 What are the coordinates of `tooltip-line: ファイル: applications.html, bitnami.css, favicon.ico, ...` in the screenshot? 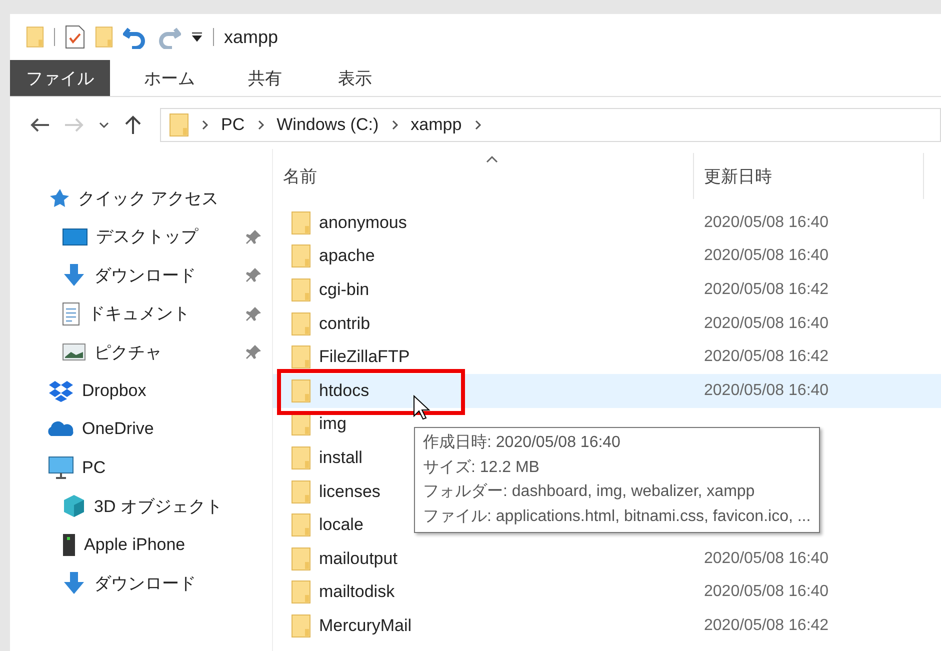 It's located at (617, 516).